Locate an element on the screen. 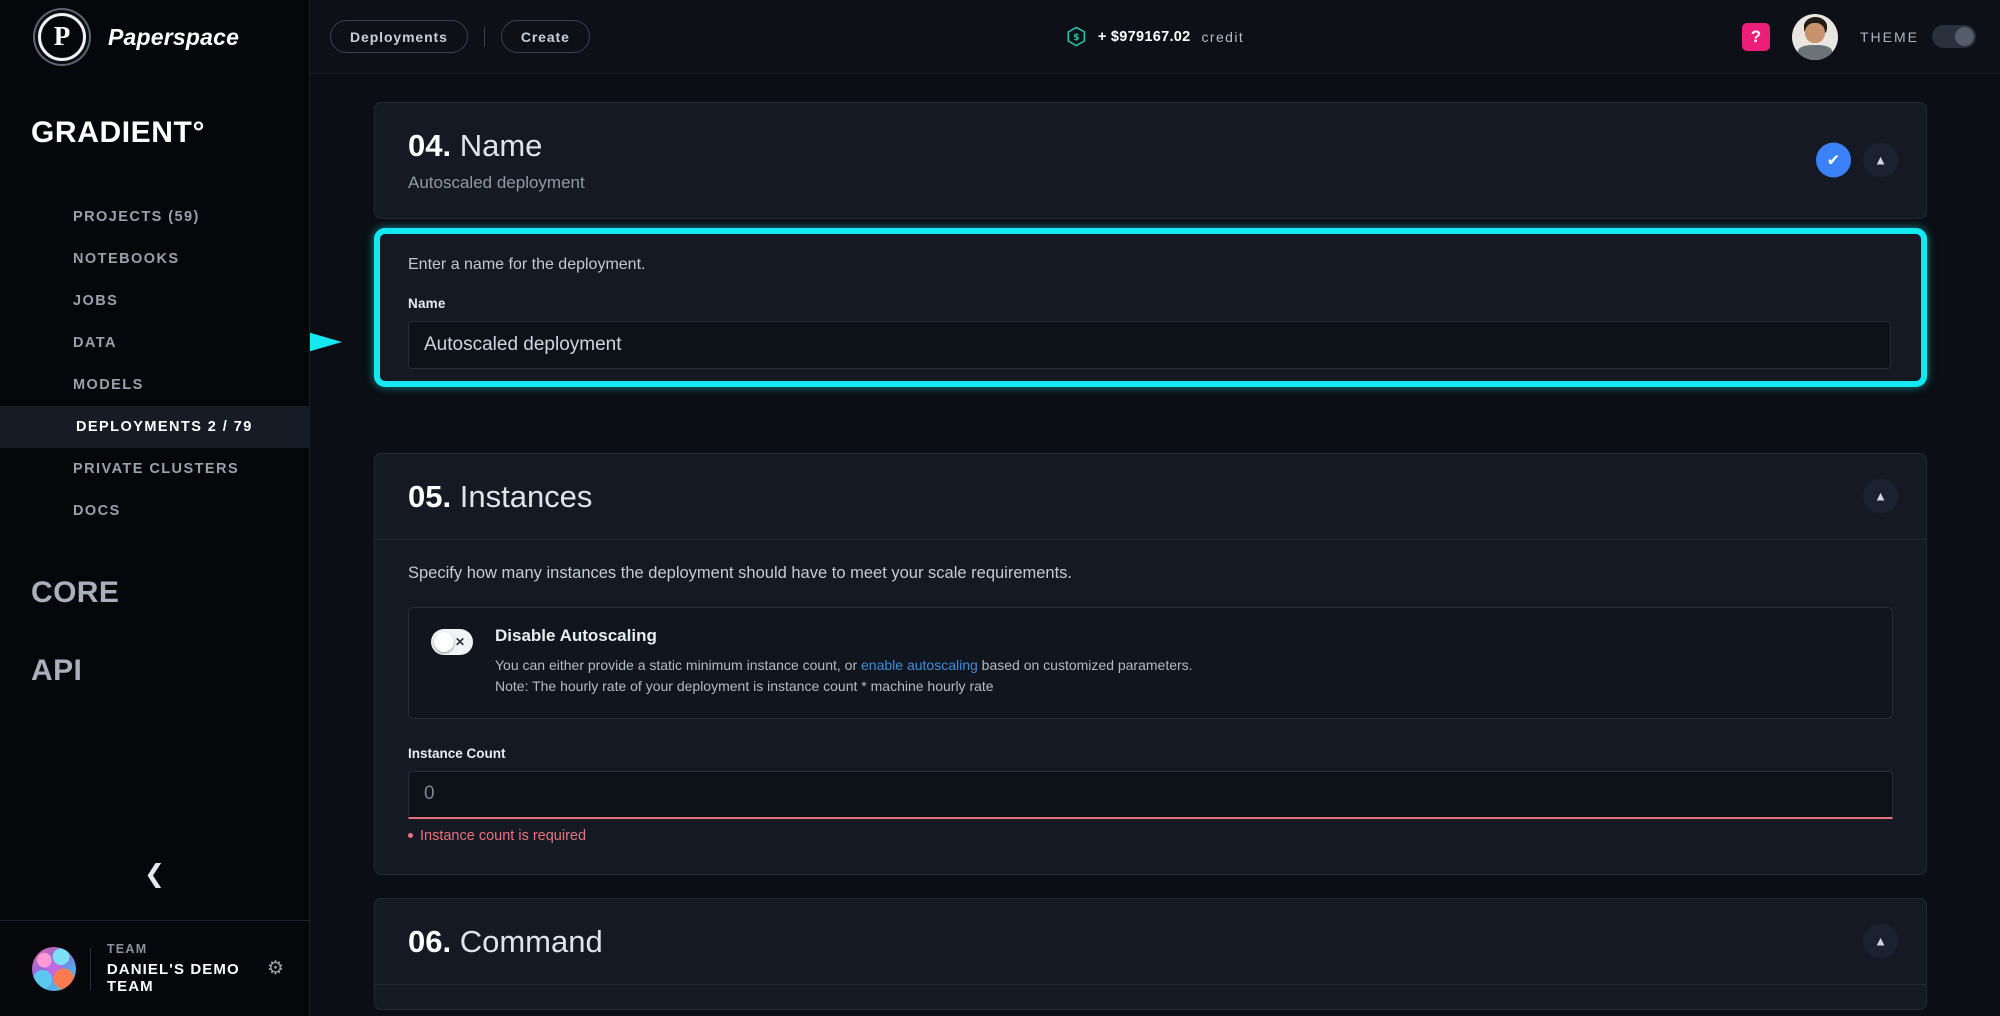 The width and height of the screenshot is (2000, 1016). sidebar-item-notebooks: NOTEBOOKS is located at coordinates (154, 259).